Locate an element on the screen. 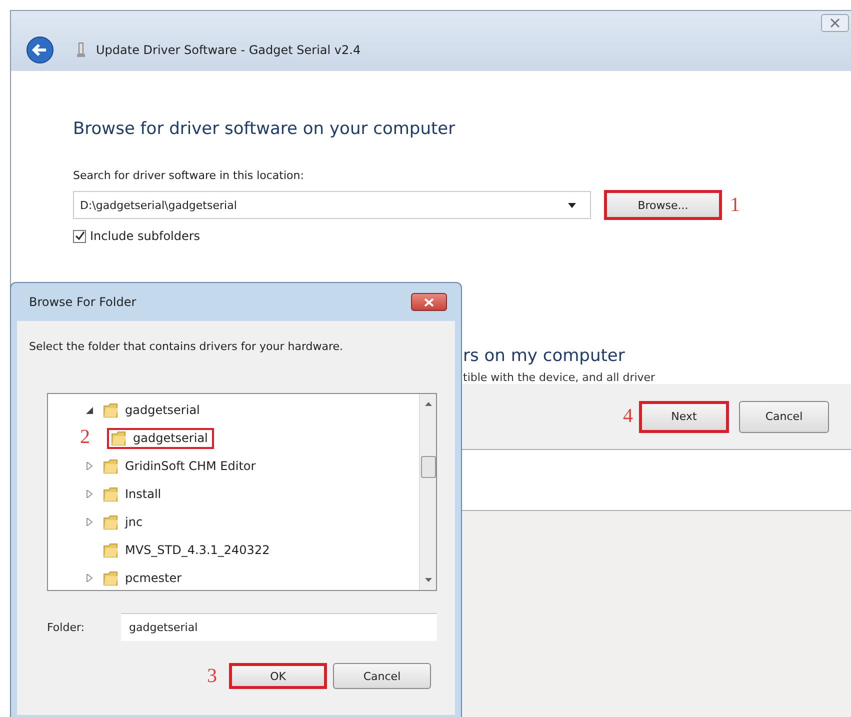 Image resolution: width=851 pixels, height=717 pixels. checkbox-label: Include subfolders is located at coordinates (145, 236).